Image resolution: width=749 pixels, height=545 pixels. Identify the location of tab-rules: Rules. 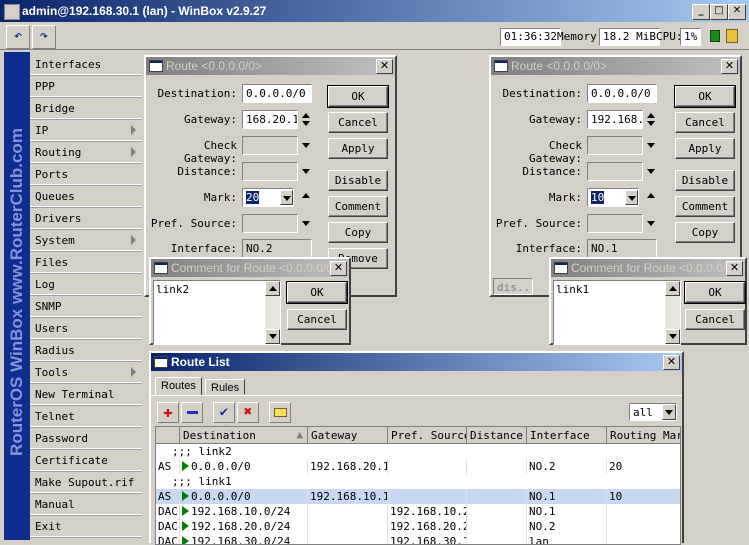
(225, 387).